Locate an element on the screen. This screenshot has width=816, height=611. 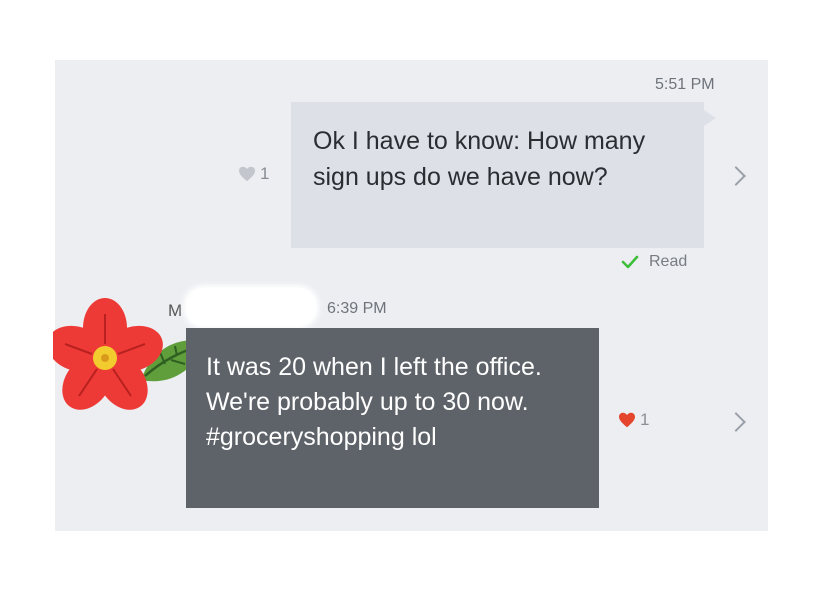
outgoing-like-button: 1 is located at coordinates (253, 174).